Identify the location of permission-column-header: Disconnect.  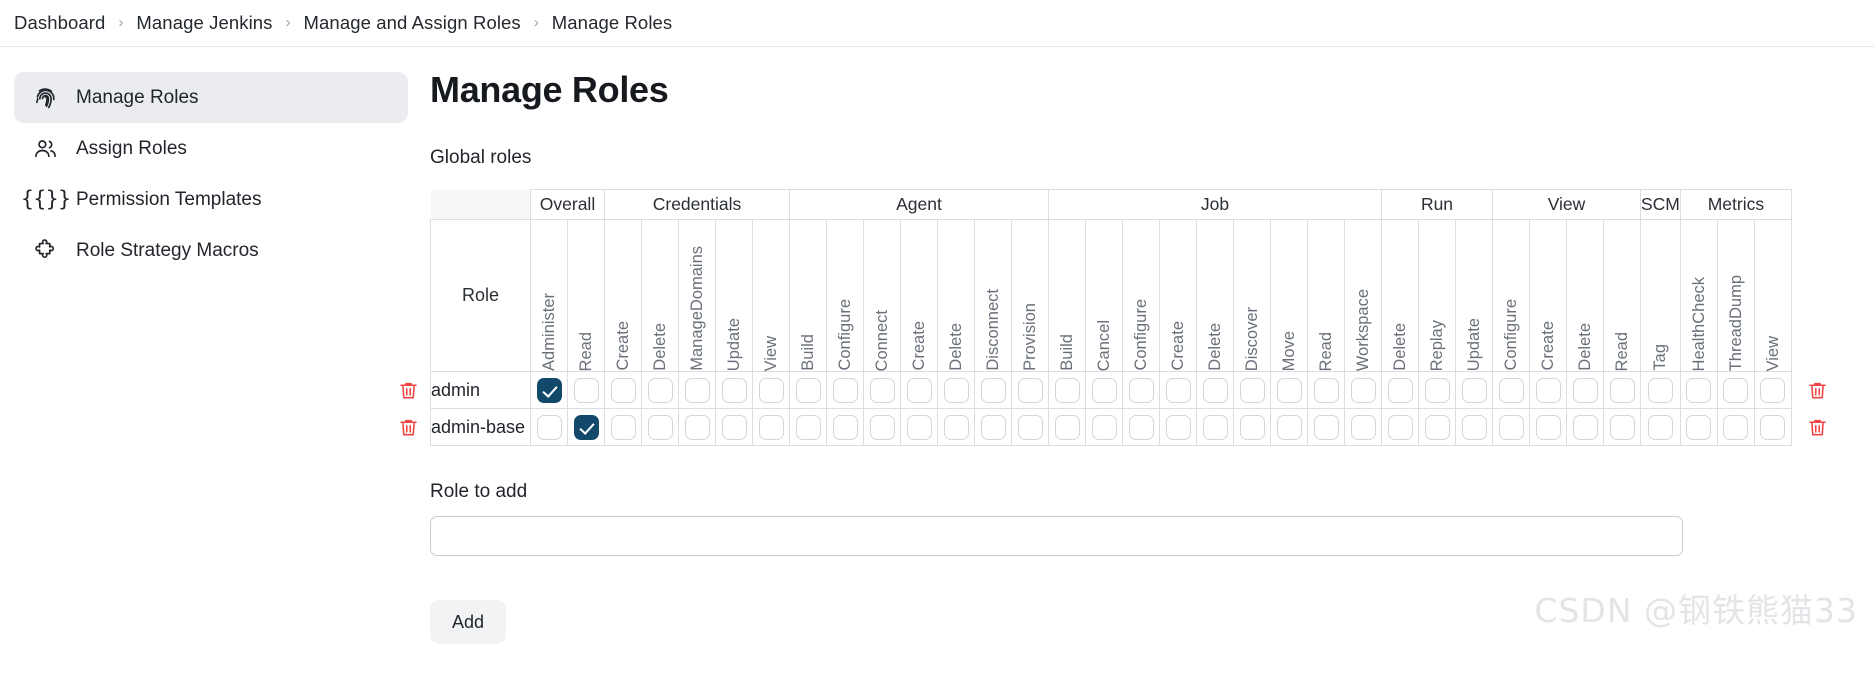
(993, 295).